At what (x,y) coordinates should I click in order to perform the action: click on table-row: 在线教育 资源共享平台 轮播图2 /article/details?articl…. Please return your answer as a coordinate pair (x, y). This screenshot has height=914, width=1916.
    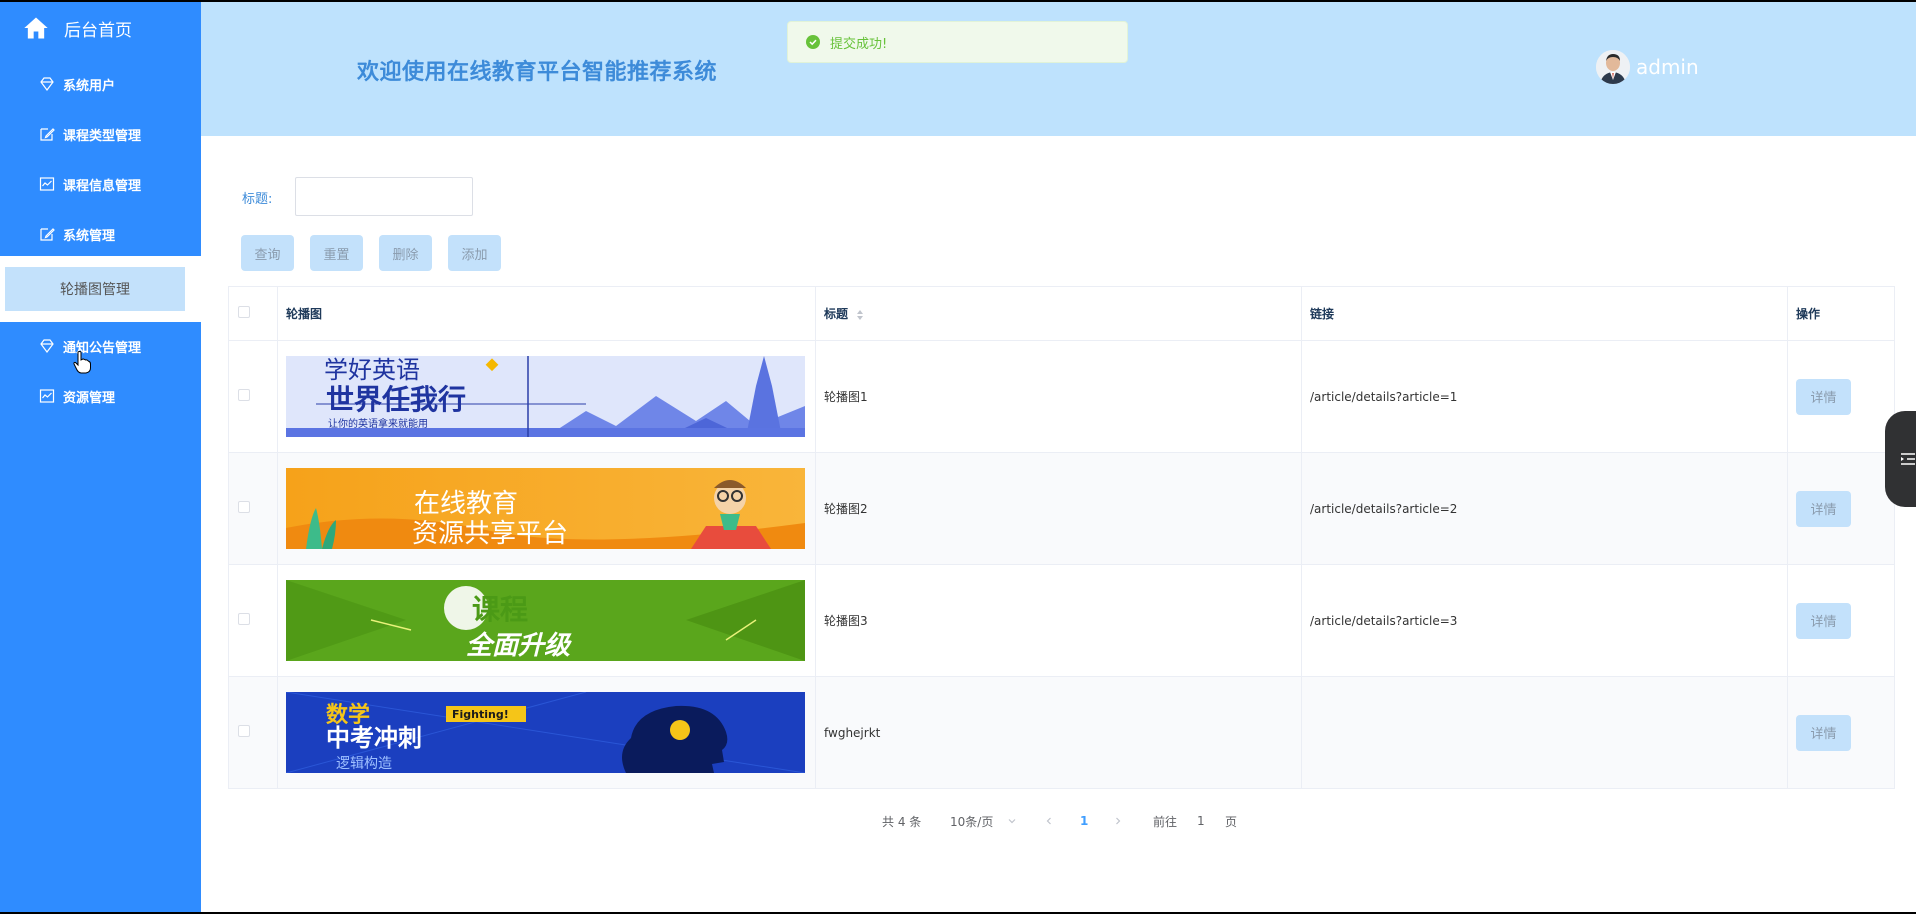
    Looking at the image, I should click on (1061, 508).